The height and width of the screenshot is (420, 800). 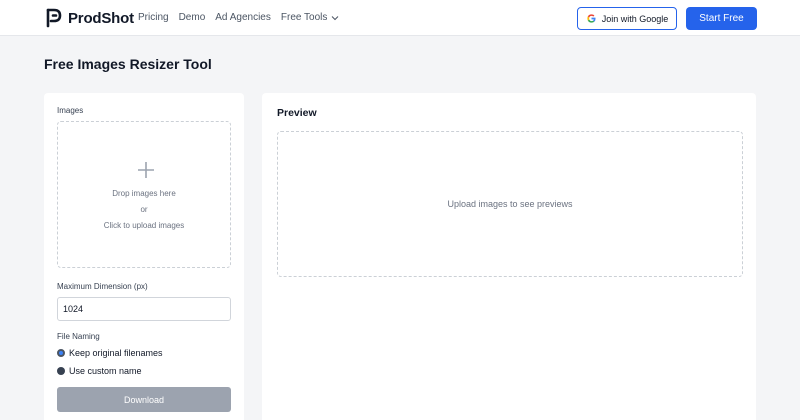 What do you see at coordinates (721, 18) in the screenshot?
I see `start-free-button: Start Free` at bounding box center [721, 18].